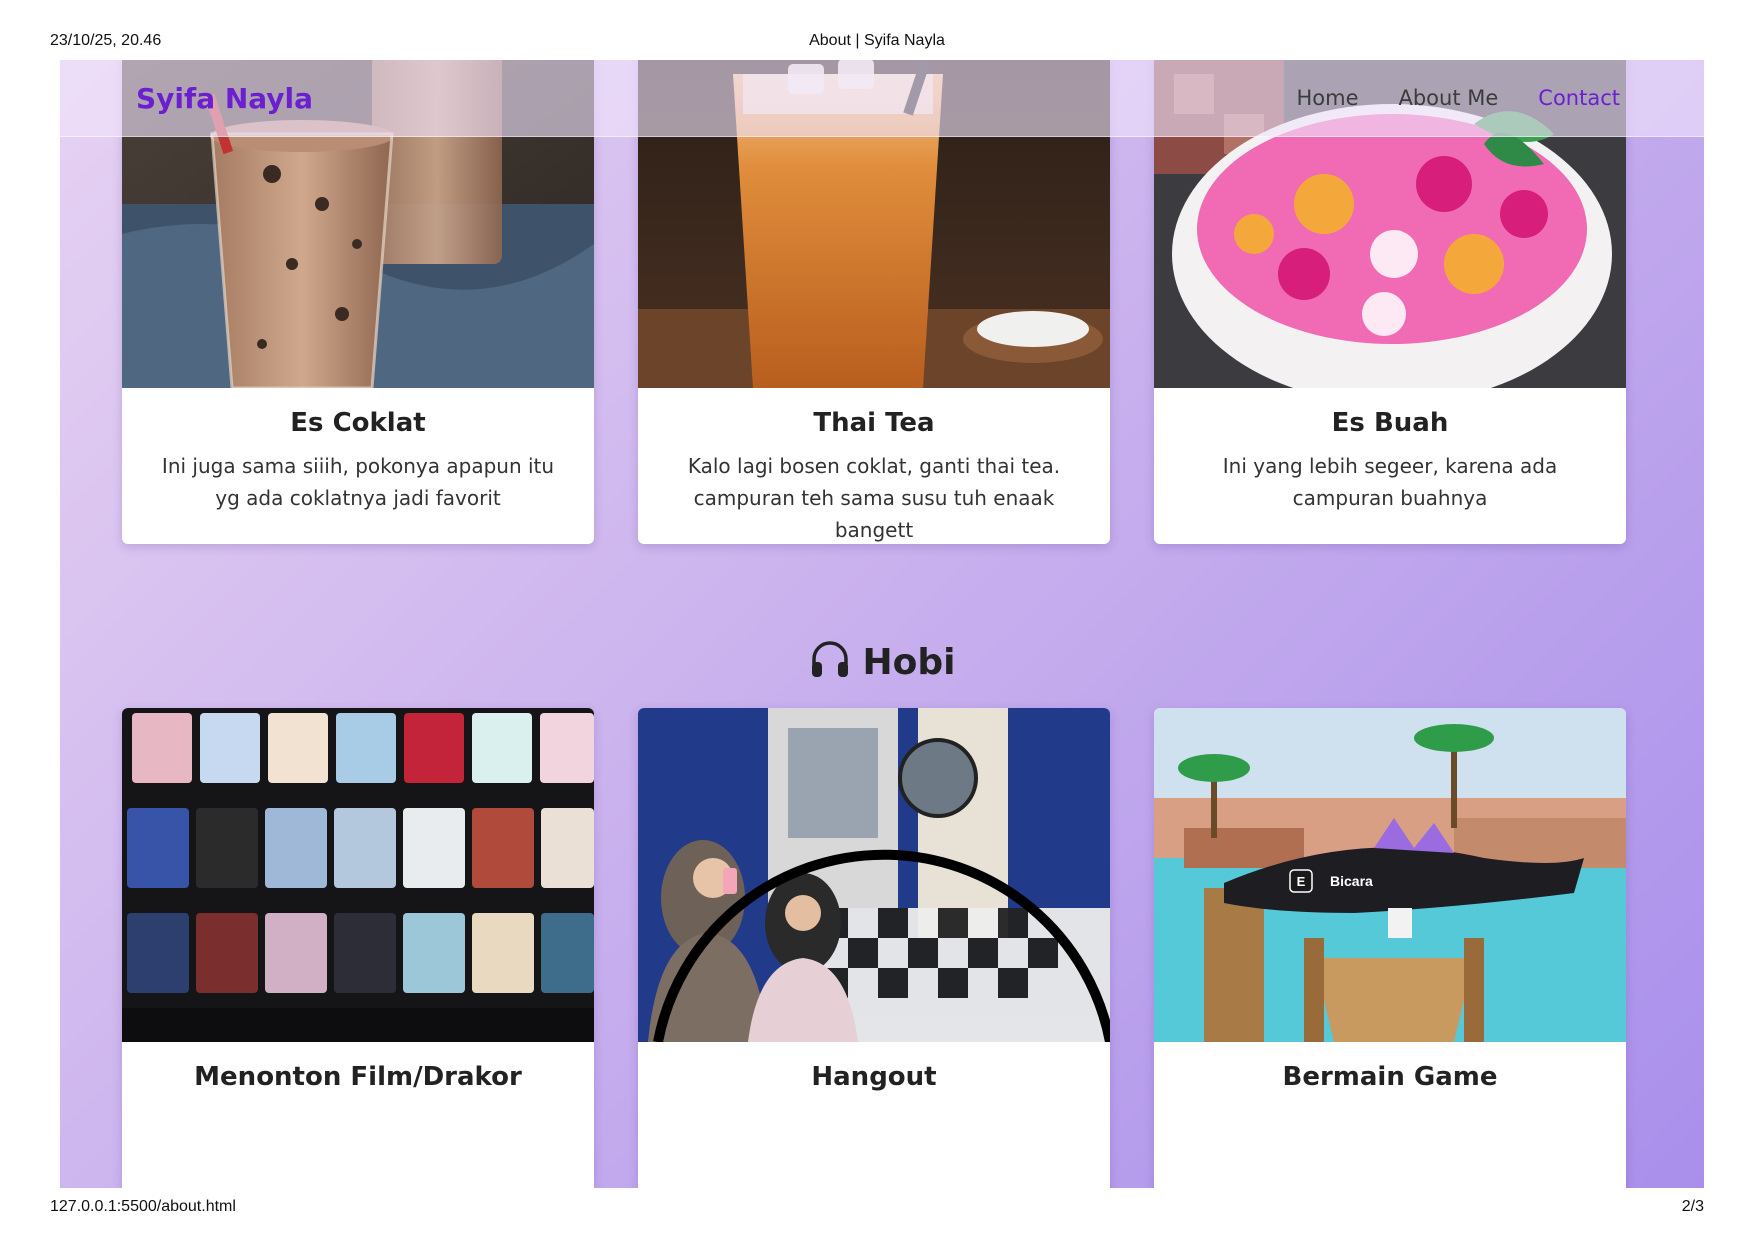 This screenshot has width=1754, height=1240. Describe the element at coordinates (1351, 881) in the screenshot. I see `interact-label: Bicara` at that location.